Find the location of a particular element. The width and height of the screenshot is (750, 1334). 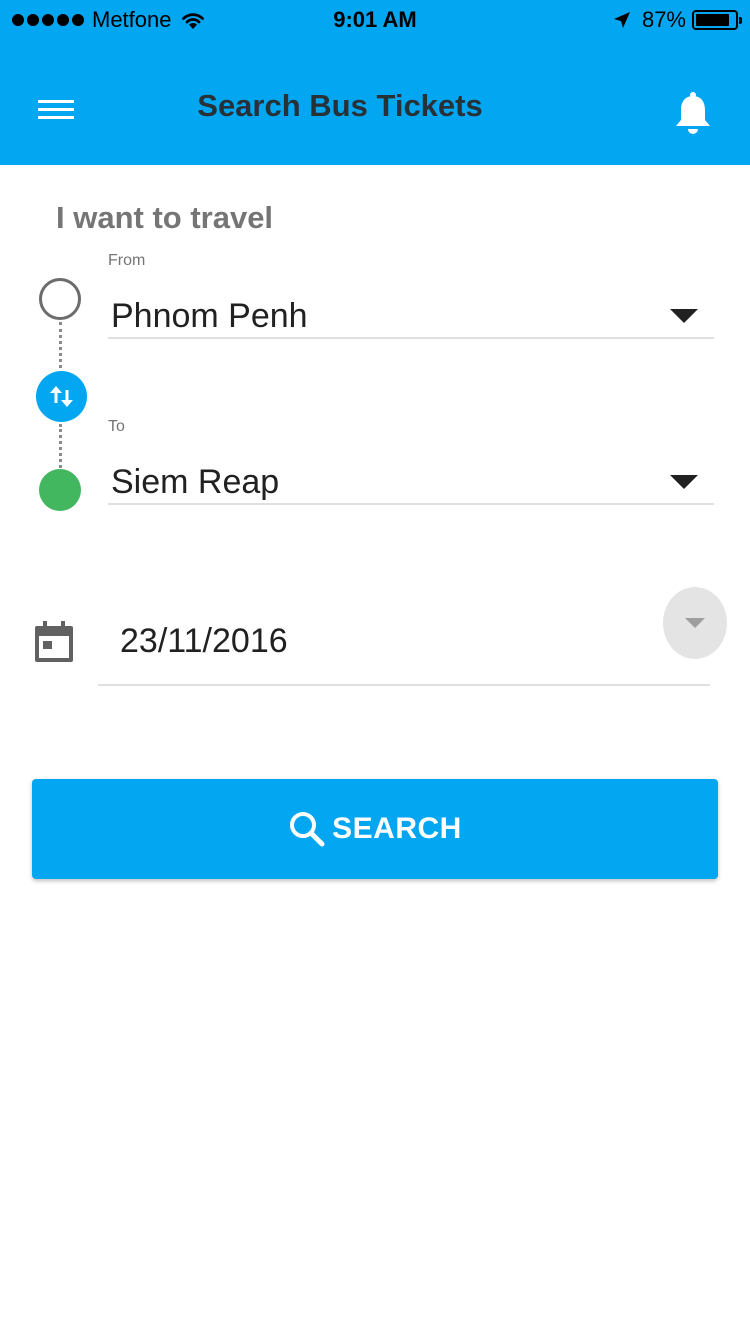

location-arrow-icon is located at coordinates (621, 20).